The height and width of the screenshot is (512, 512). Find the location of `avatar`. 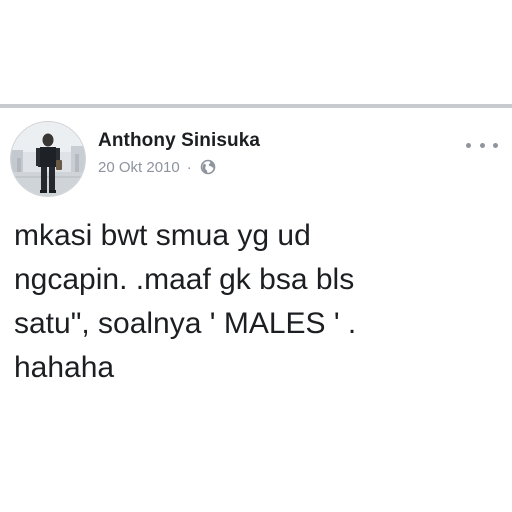

avatar is located at coordinates (48, 159).